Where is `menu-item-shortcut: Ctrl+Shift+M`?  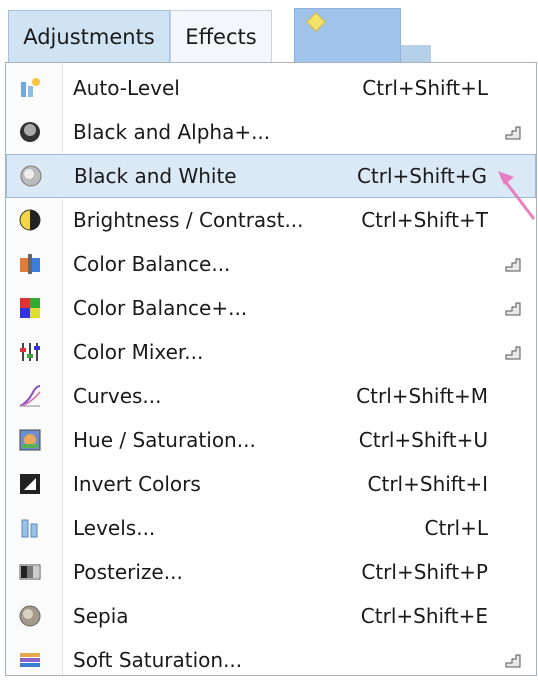
menu-item-shortcut: Ctrl+Shift+M is located at coordinates (422, 396).